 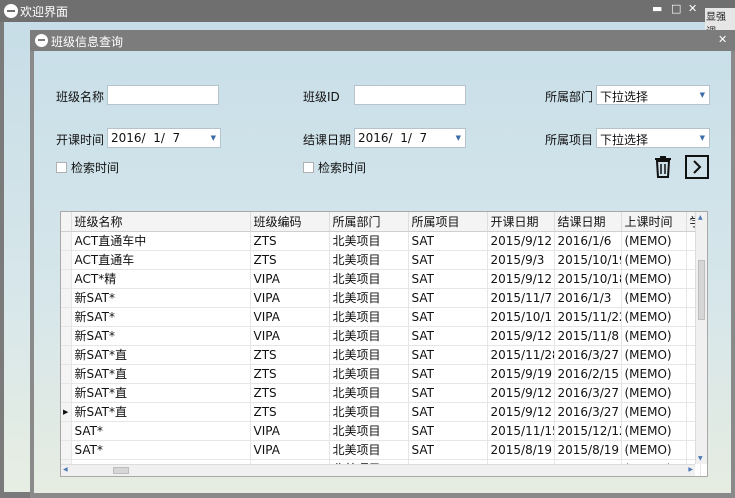 What do you see at coordinates (588, 374) in the screenshot?
I see `table-cell: 2016/2/15` at bounding box center [588, 374].